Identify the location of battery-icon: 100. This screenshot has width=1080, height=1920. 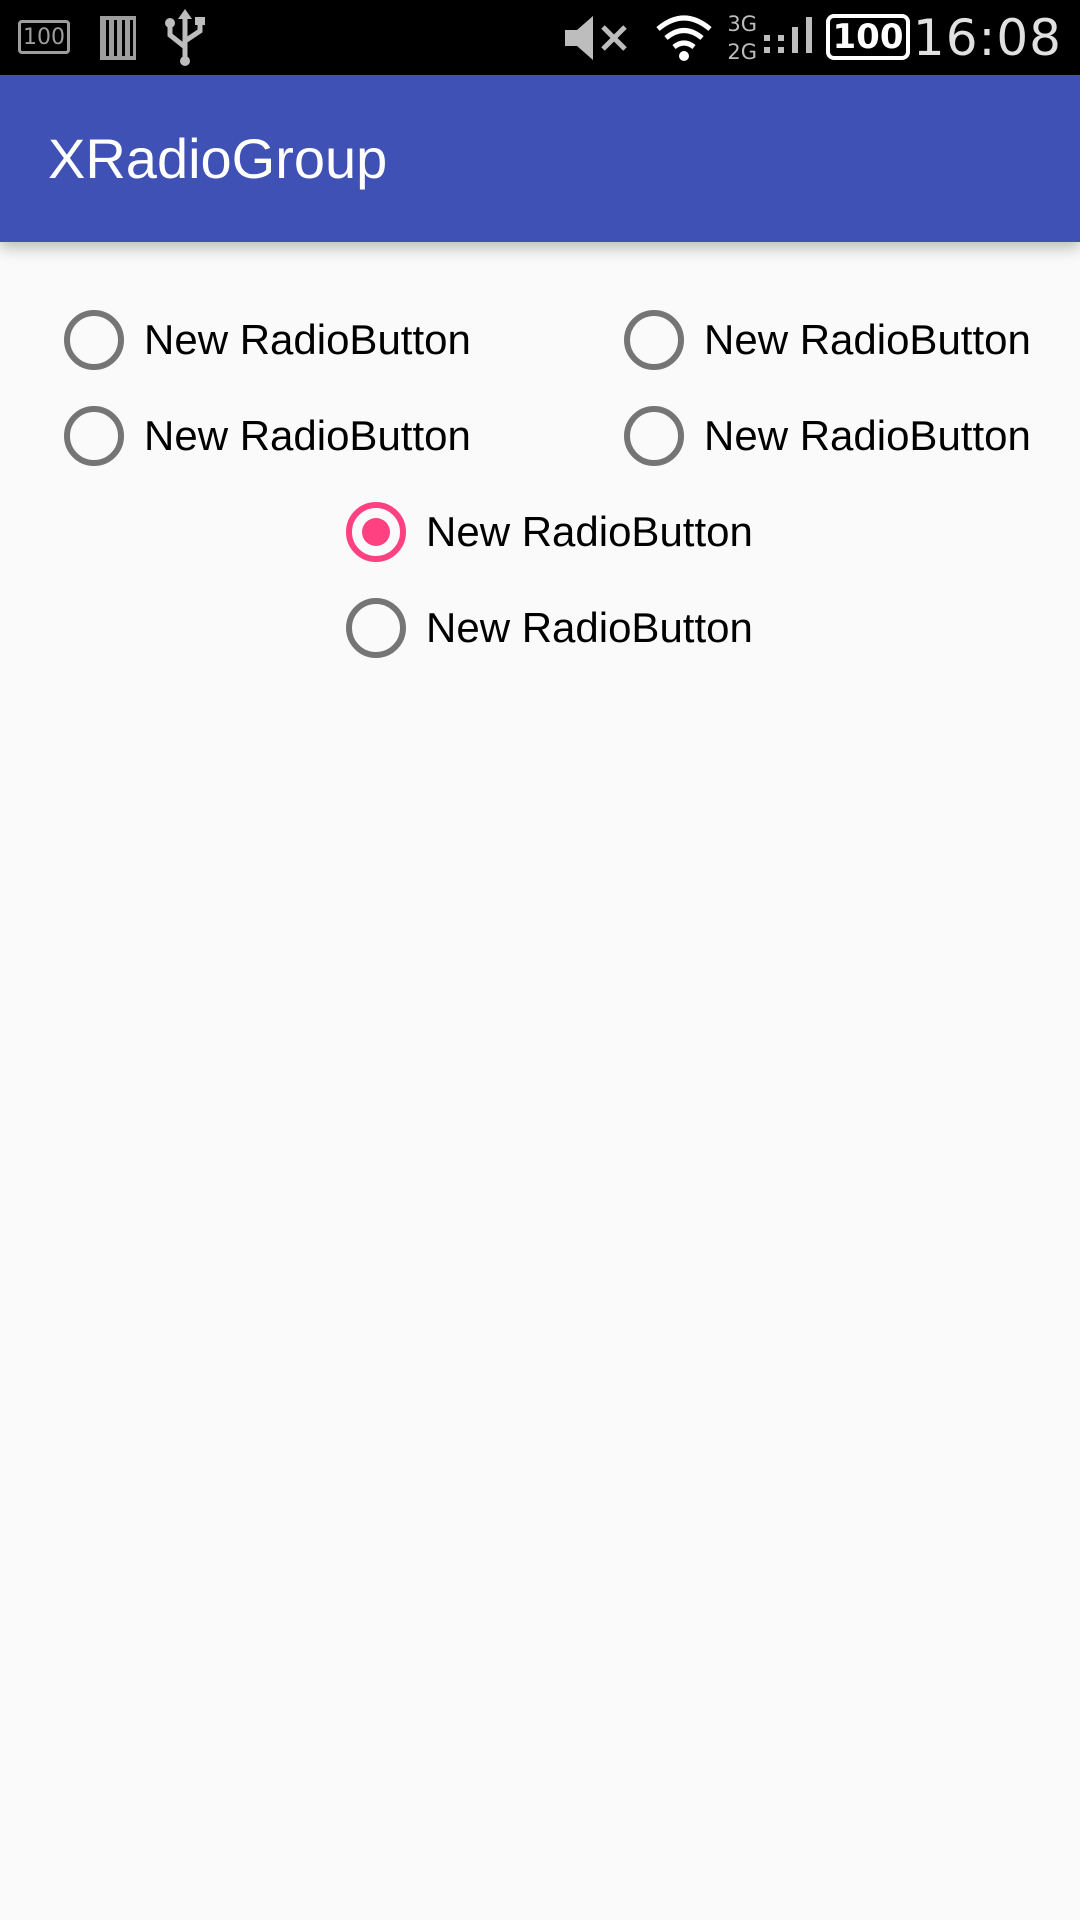
(868, 37).